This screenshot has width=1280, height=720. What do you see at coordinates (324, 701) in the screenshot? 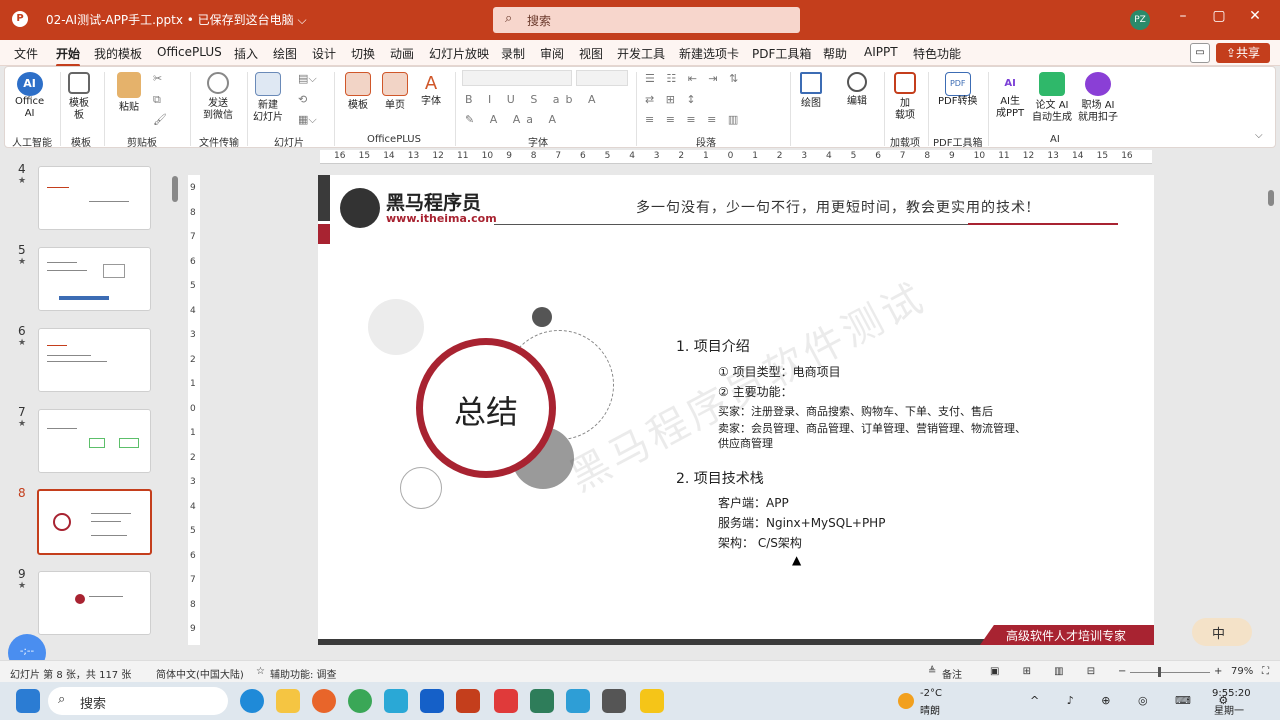
I see `firefox-icon` at bounding box center [324, 701].